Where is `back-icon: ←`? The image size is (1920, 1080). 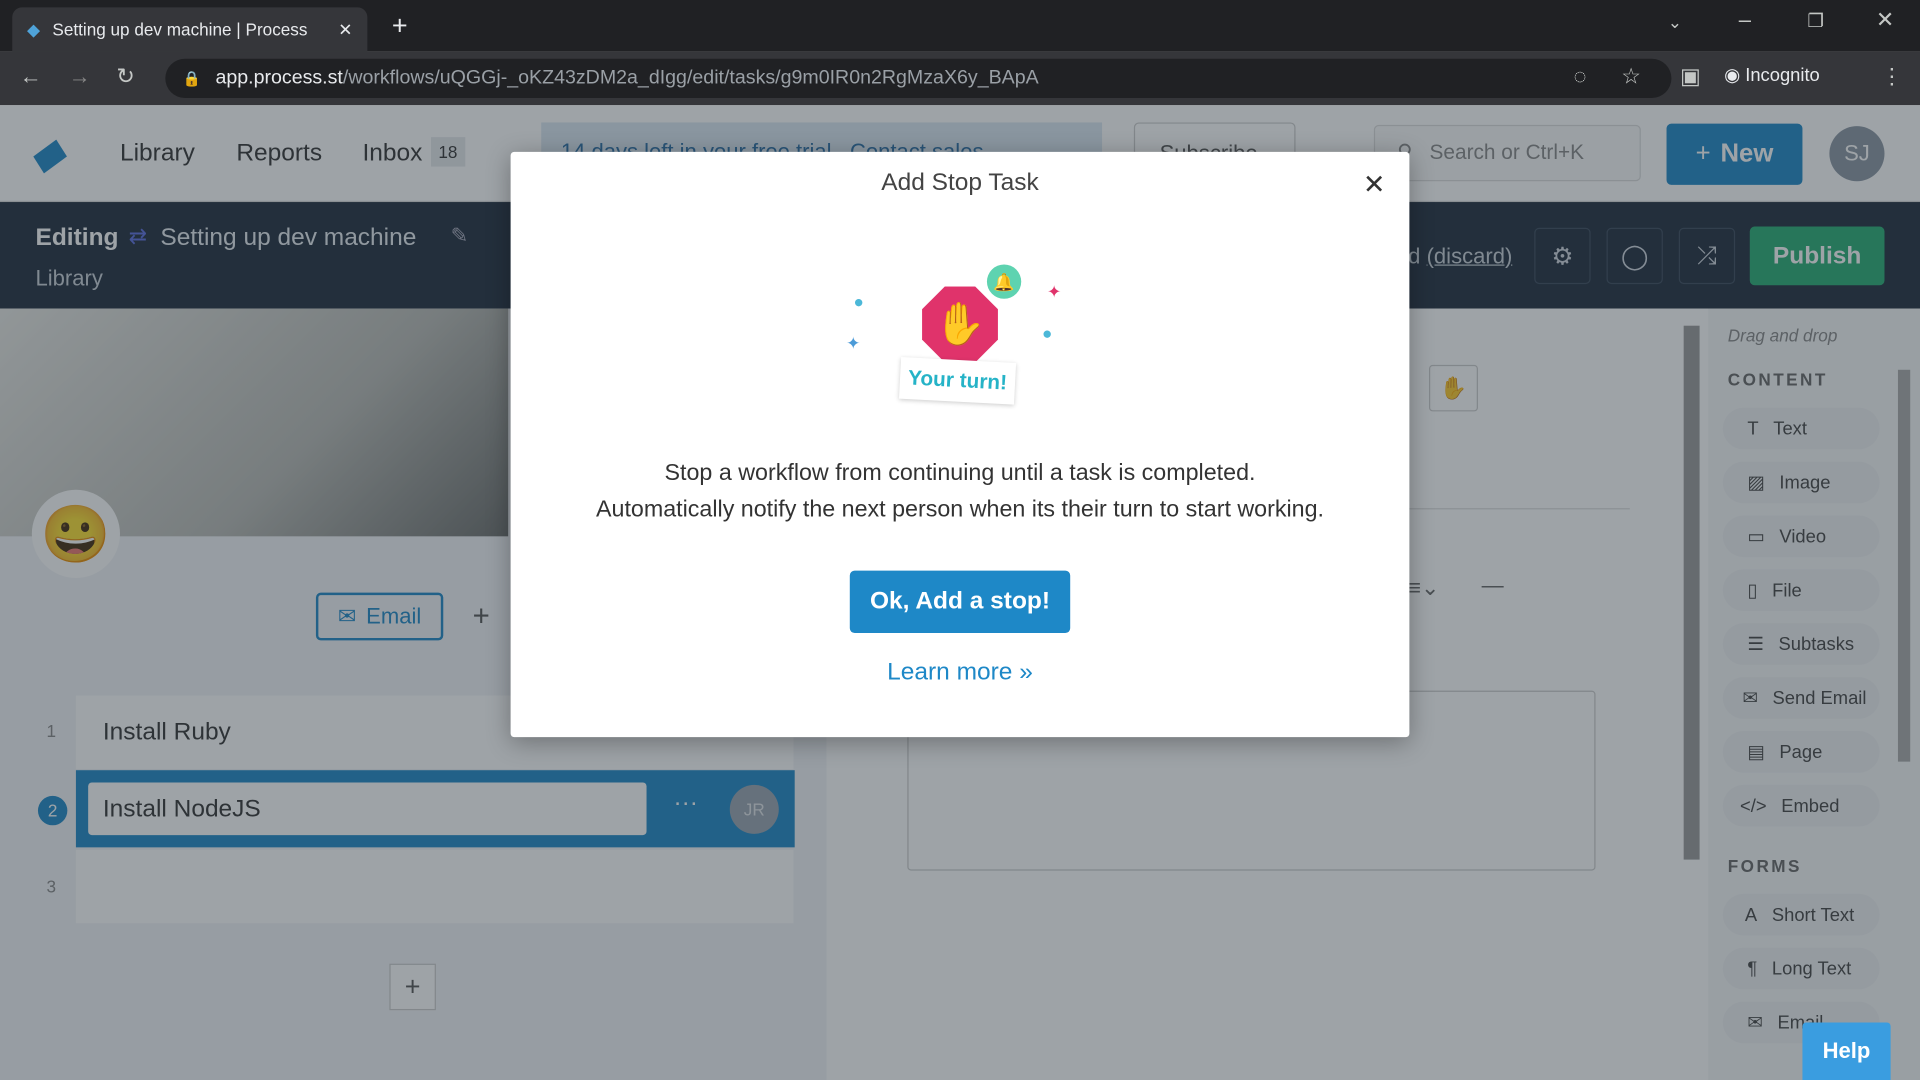
back-icon: ← is located at coordinates (31, 77).